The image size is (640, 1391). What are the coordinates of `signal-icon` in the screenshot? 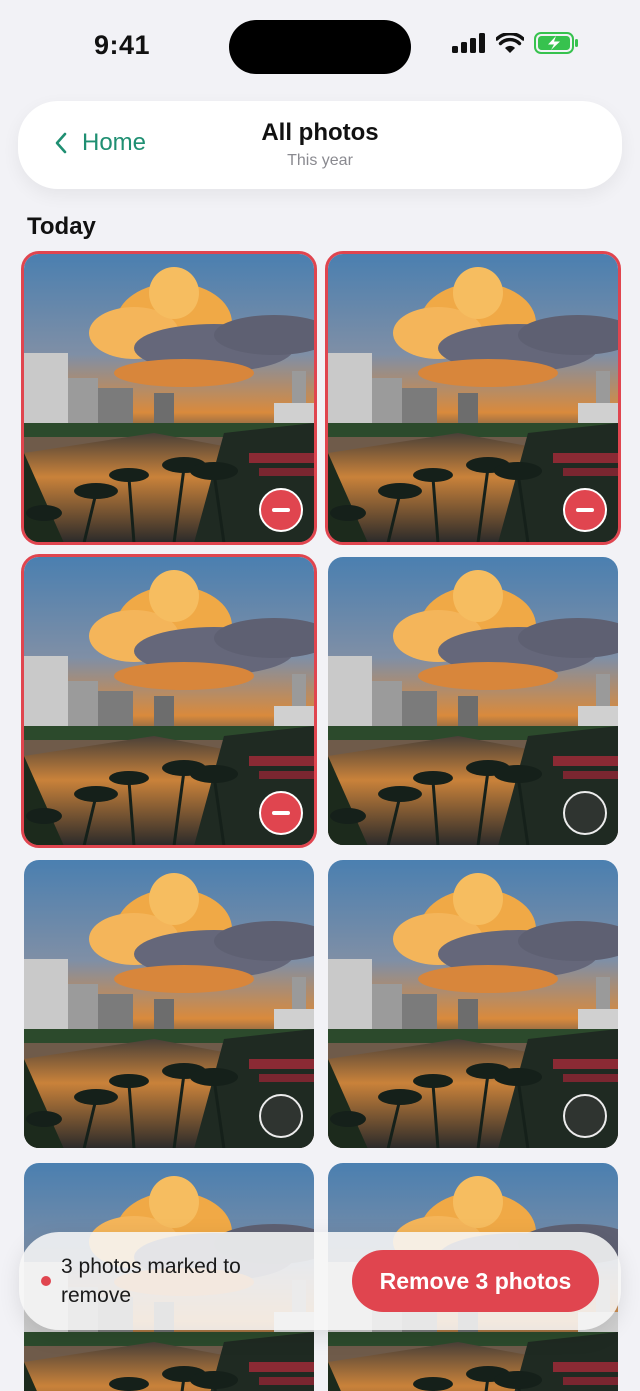 It's located at (468, 43).